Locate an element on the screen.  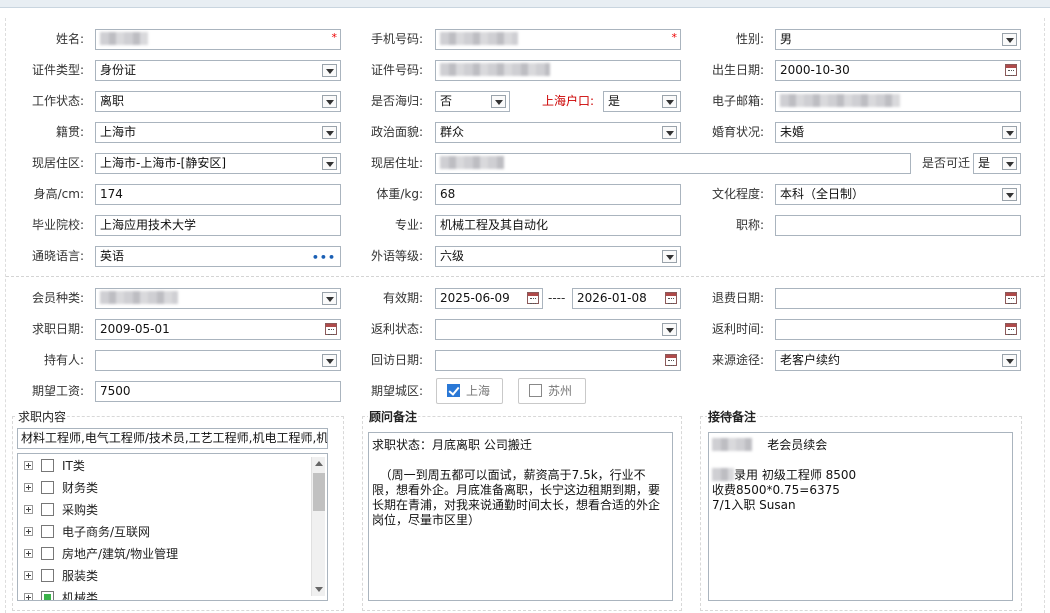
gender-select: 男 is located at coordinates (898, 39).